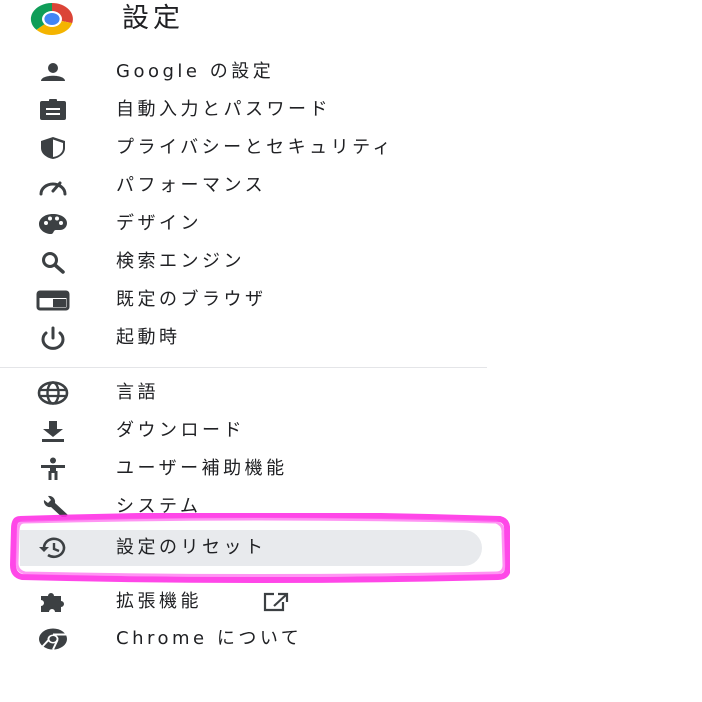  What do you see at coordinates (53, 431) in the screenshot?
I see `download-icon` at bounding box center [53, 431].